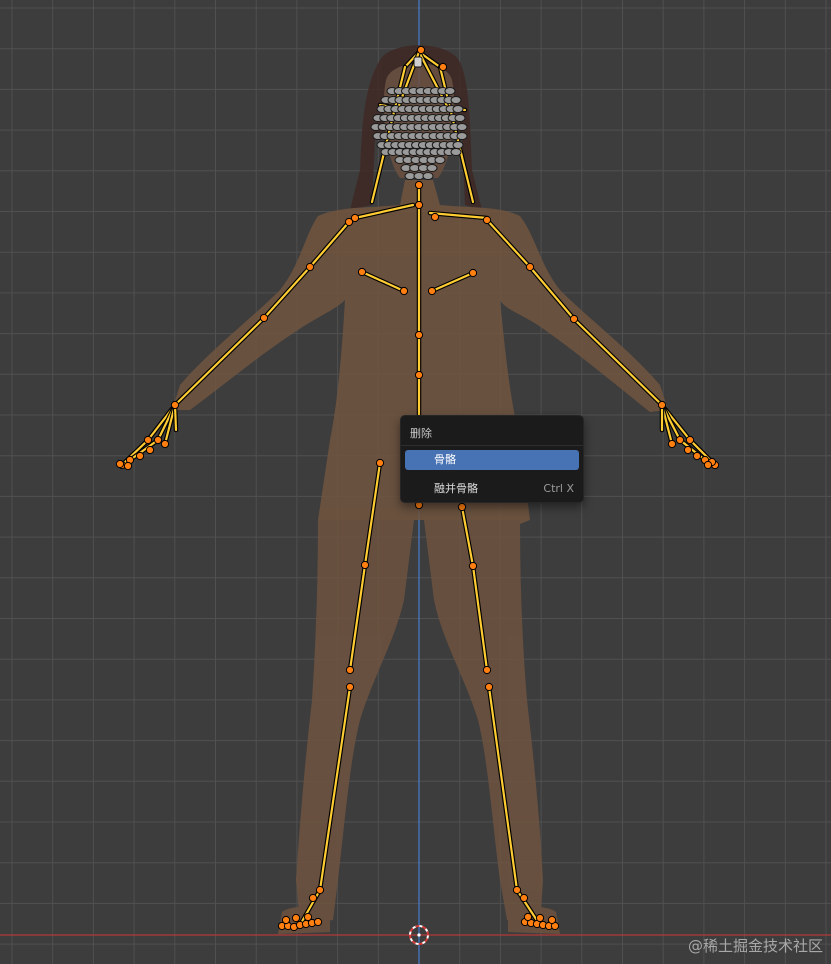  I want to click on menu-item-label: 骨骼, so click(445, 459).